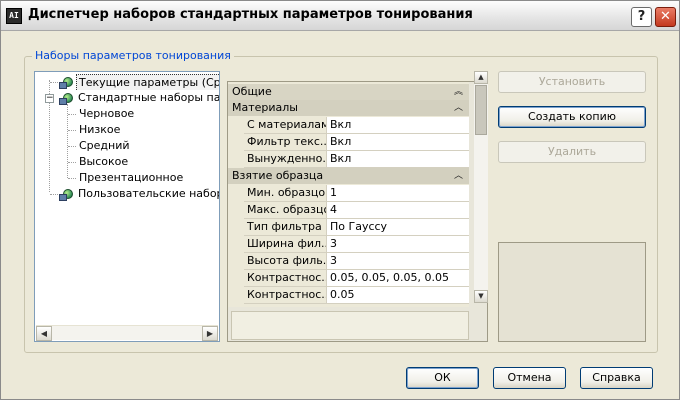  I want to click on property-row: Ширина фил... 3, so click(356, 244).